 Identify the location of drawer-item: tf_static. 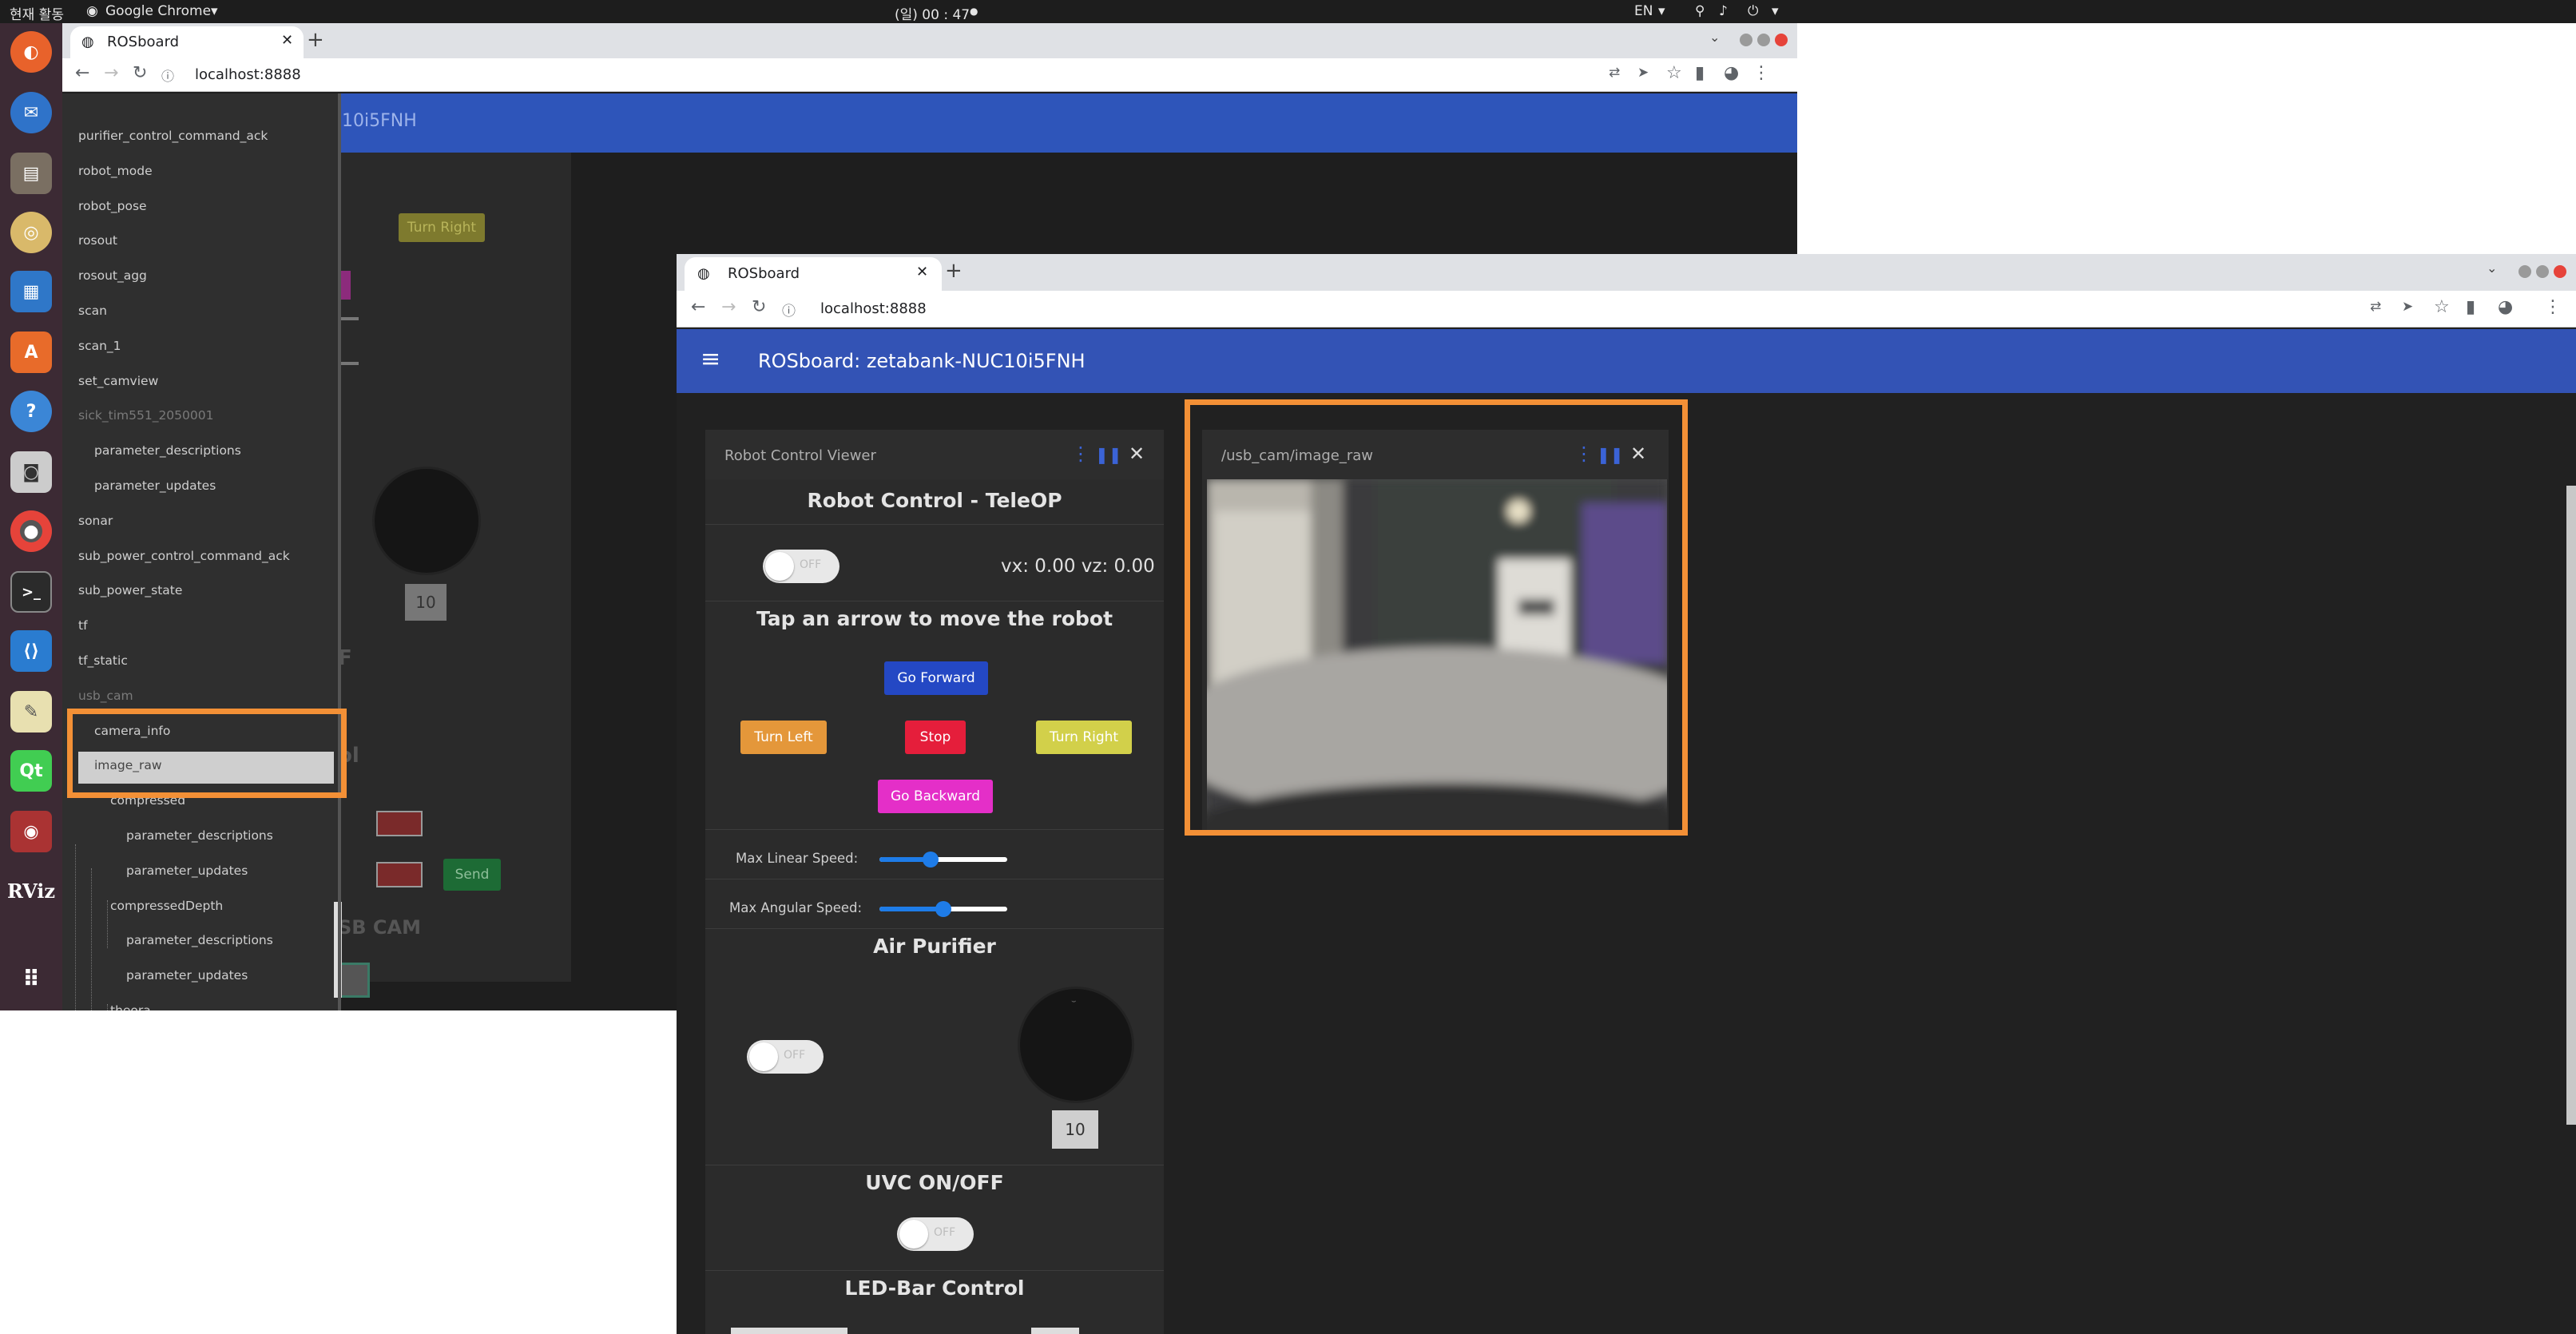
(103, 660).